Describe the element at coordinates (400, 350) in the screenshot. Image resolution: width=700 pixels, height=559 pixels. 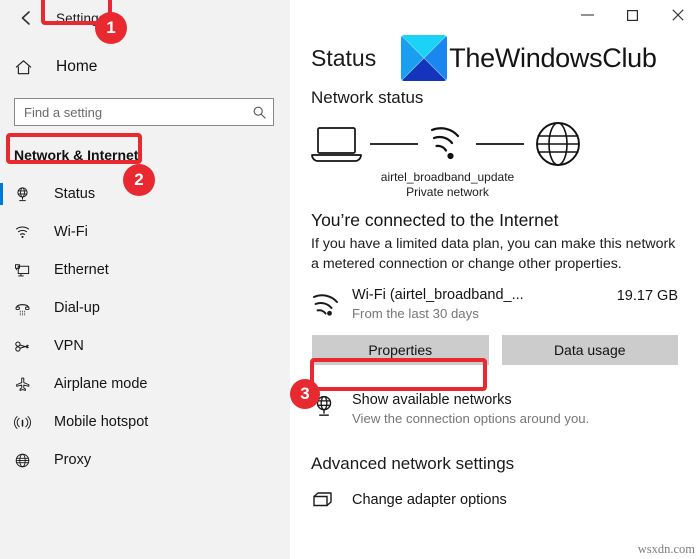
I see `properties-button: Properties` at that location.